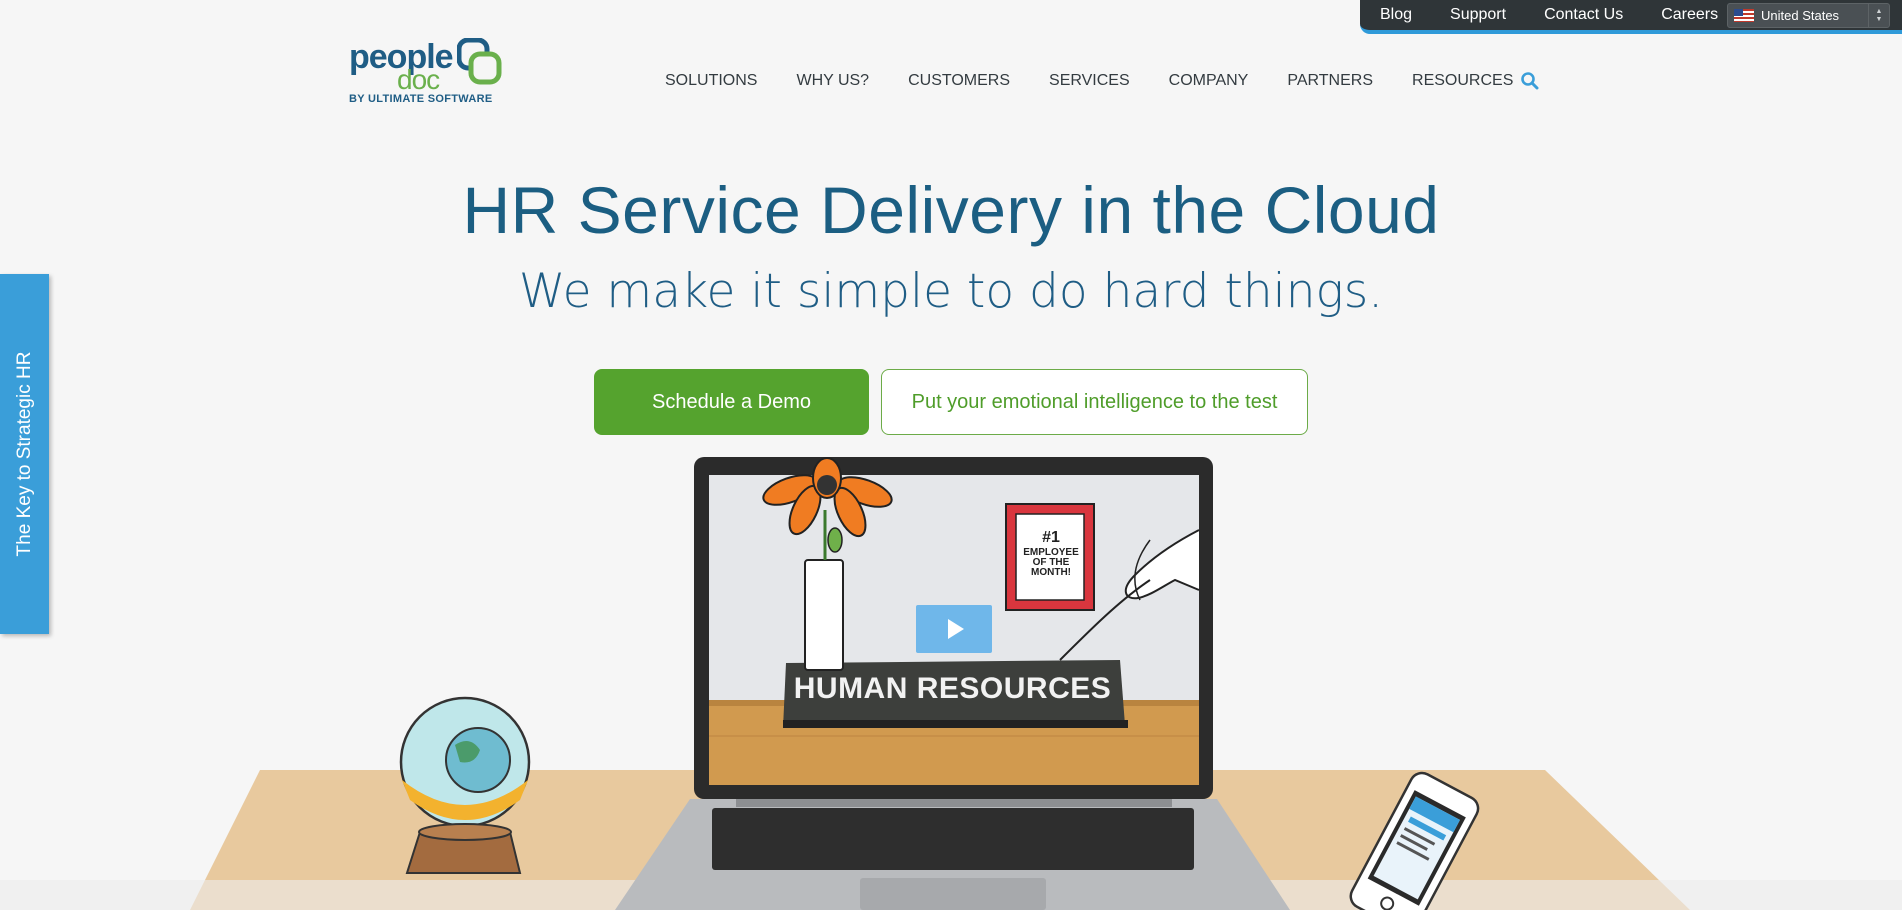  What do you see at coordinates (951, 291) in the screenshot?
I see `hero-subtitle: We make it simple to do hard things.` at bounding box center [951, 291].